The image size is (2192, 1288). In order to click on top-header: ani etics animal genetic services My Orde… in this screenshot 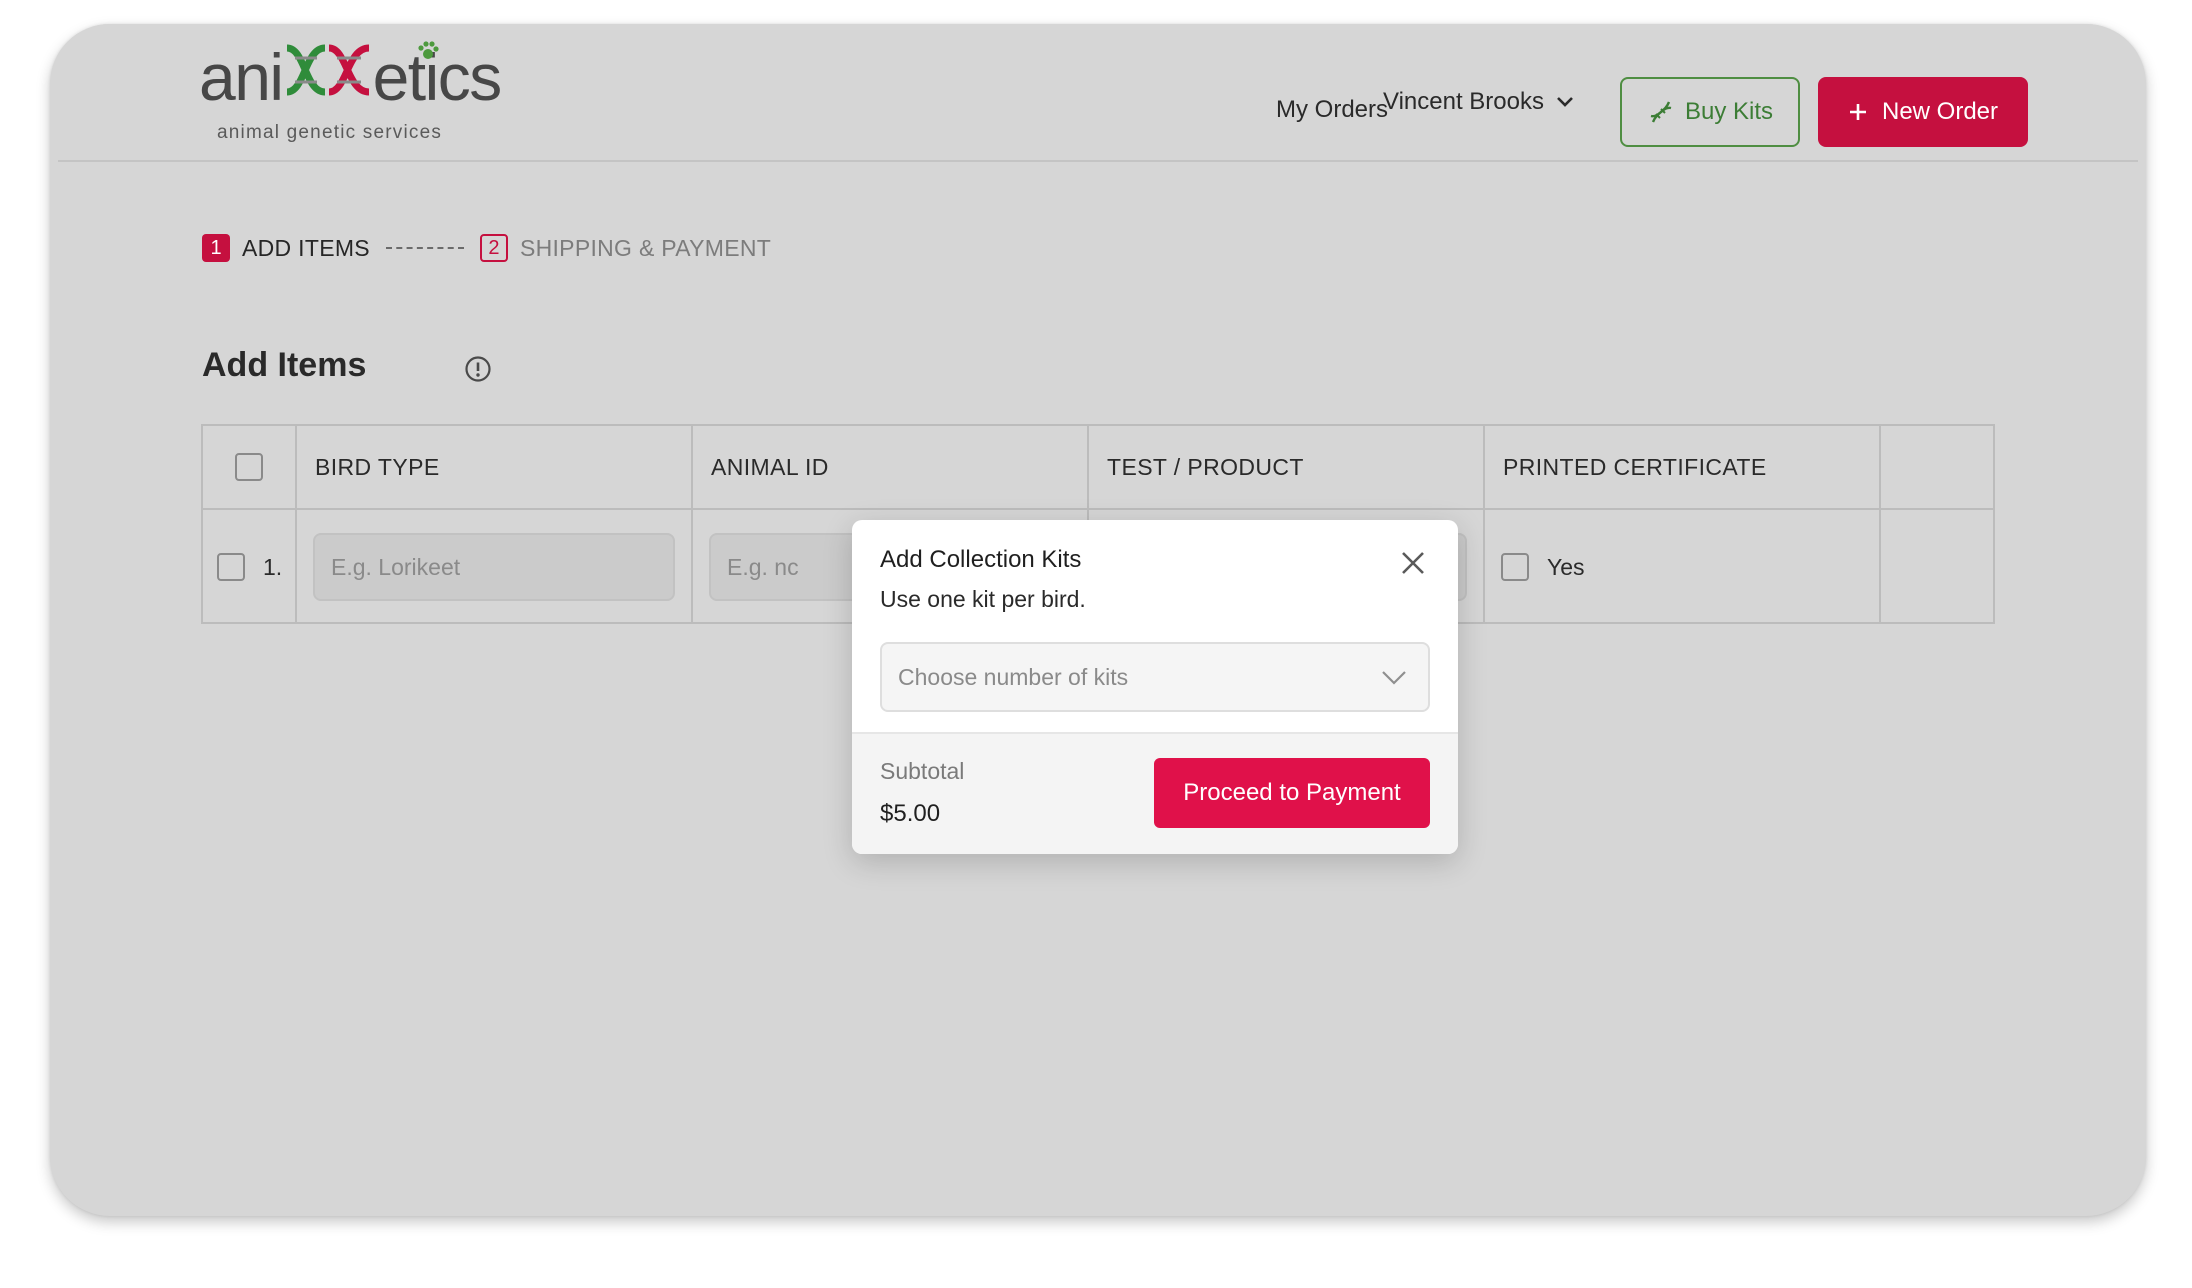, I will do `click(1098, 93)`.